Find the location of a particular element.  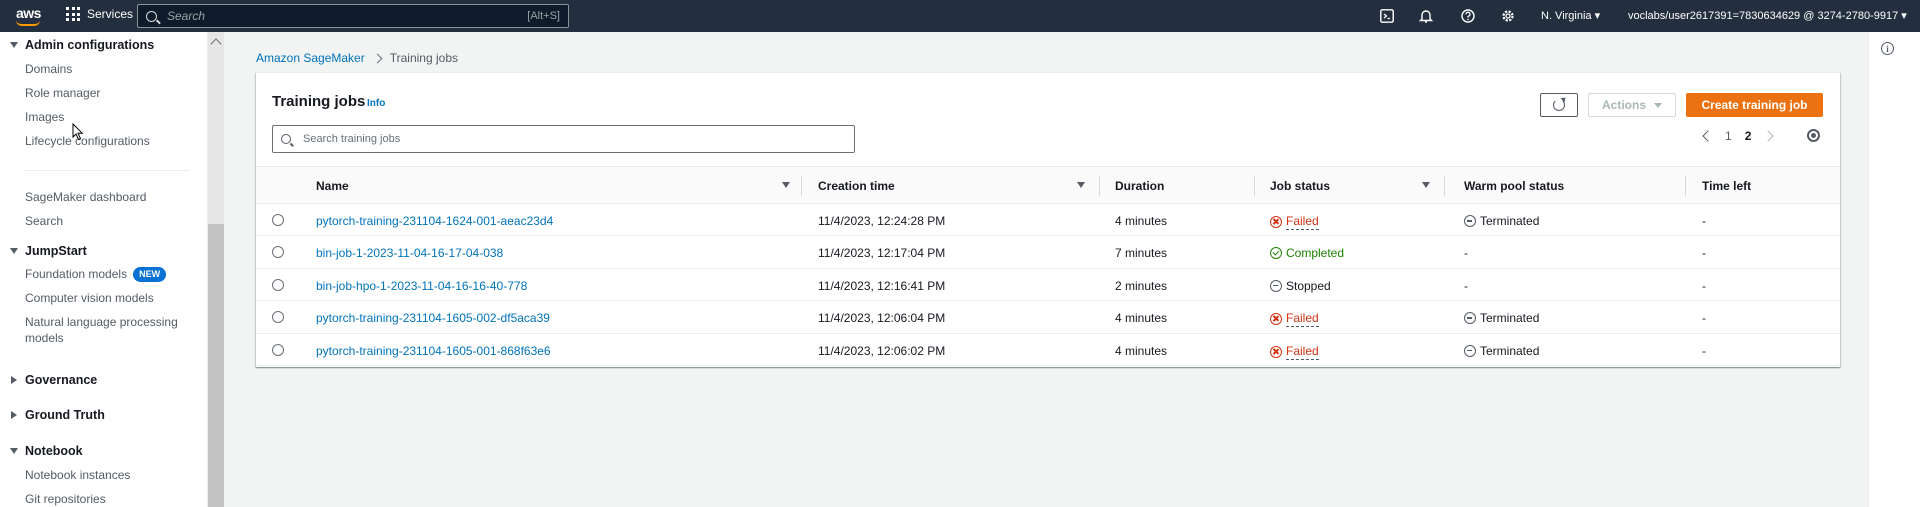

info-icon: i is located at coordinates (1887, 48).